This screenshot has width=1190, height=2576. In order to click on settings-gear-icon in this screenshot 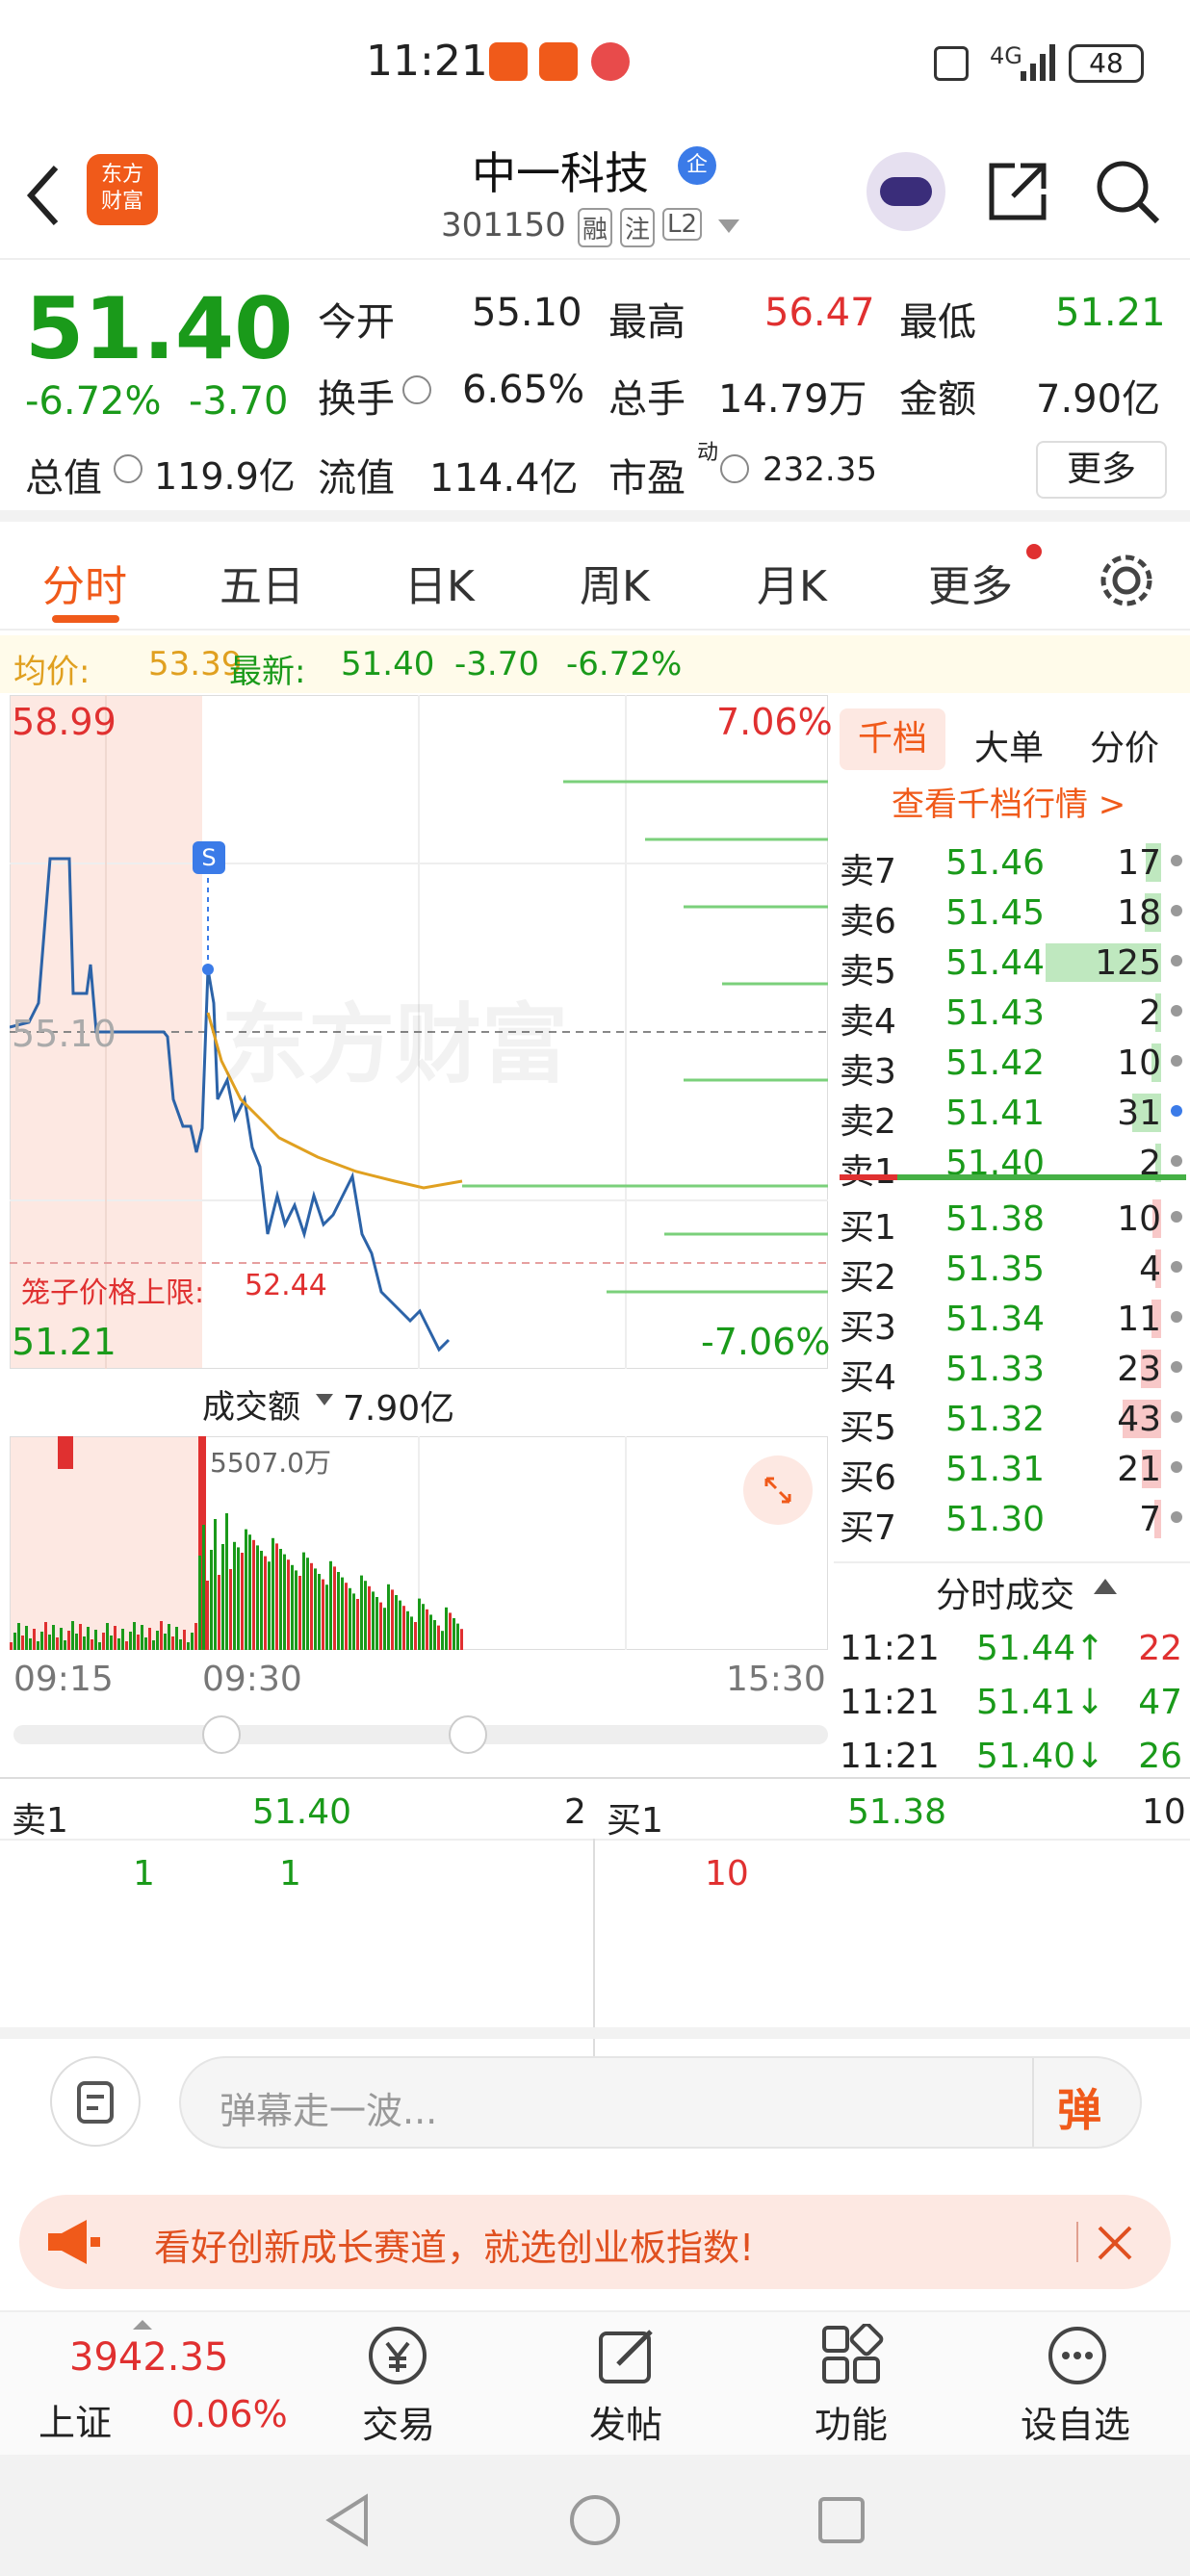, I will do `click(1127, 580)`.